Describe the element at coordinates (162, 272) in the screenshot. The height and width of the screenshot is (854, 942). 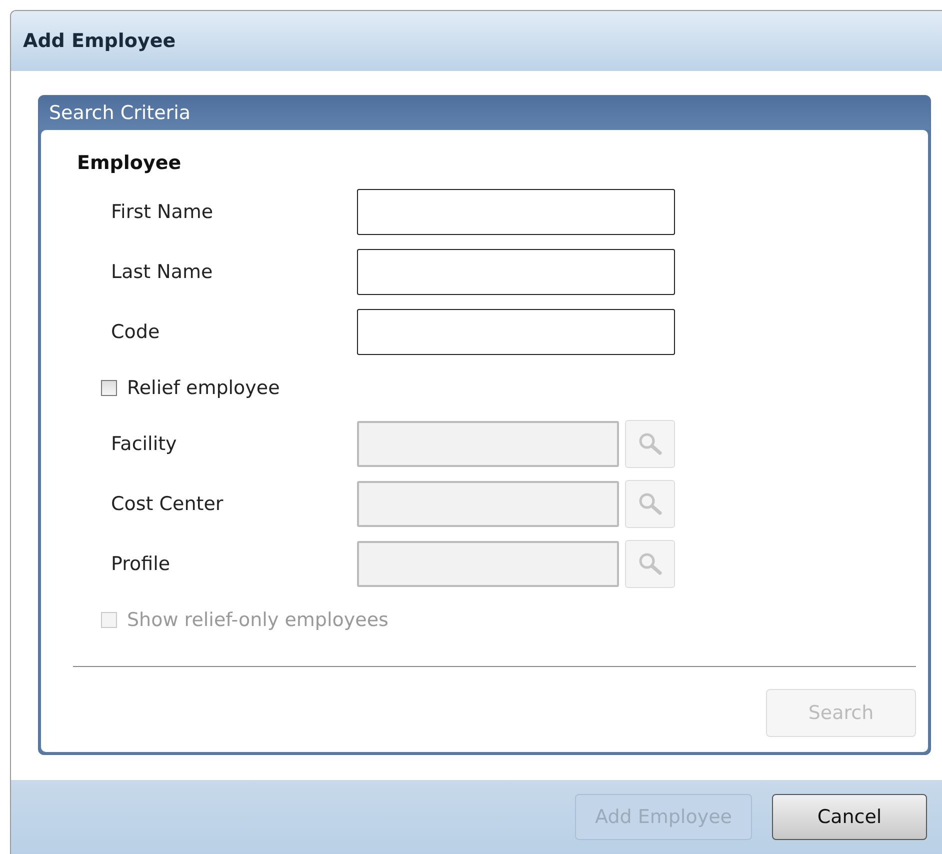
I see `field-label: Last Name` at that location.